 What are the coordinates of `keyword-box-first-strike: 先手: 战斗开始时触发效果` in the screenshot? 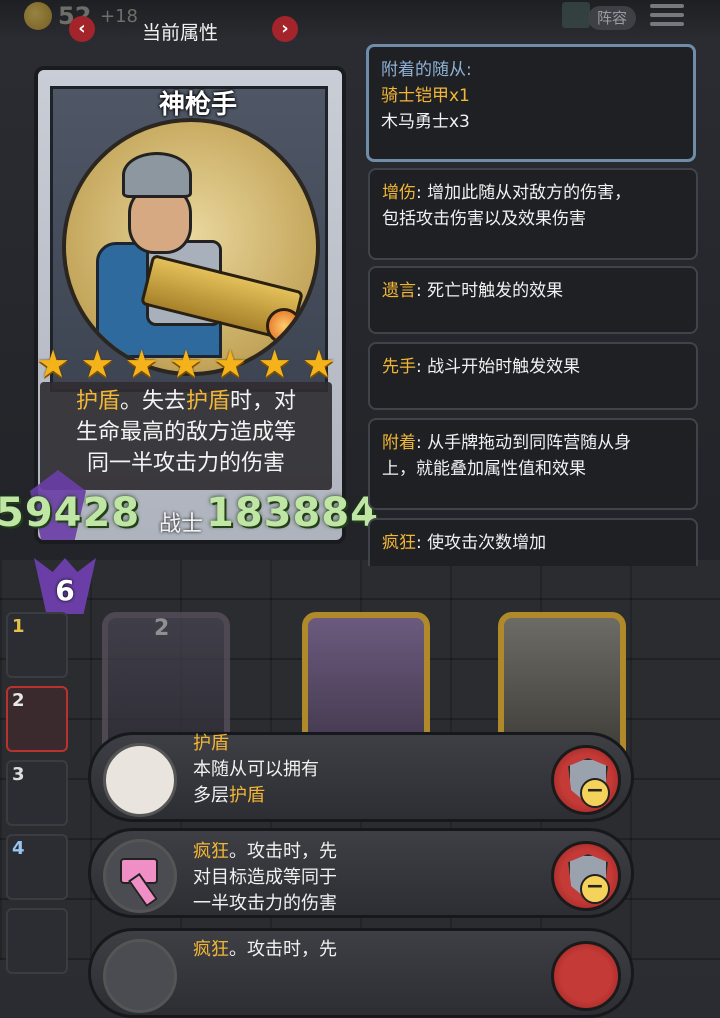 It's located at (533, 376).